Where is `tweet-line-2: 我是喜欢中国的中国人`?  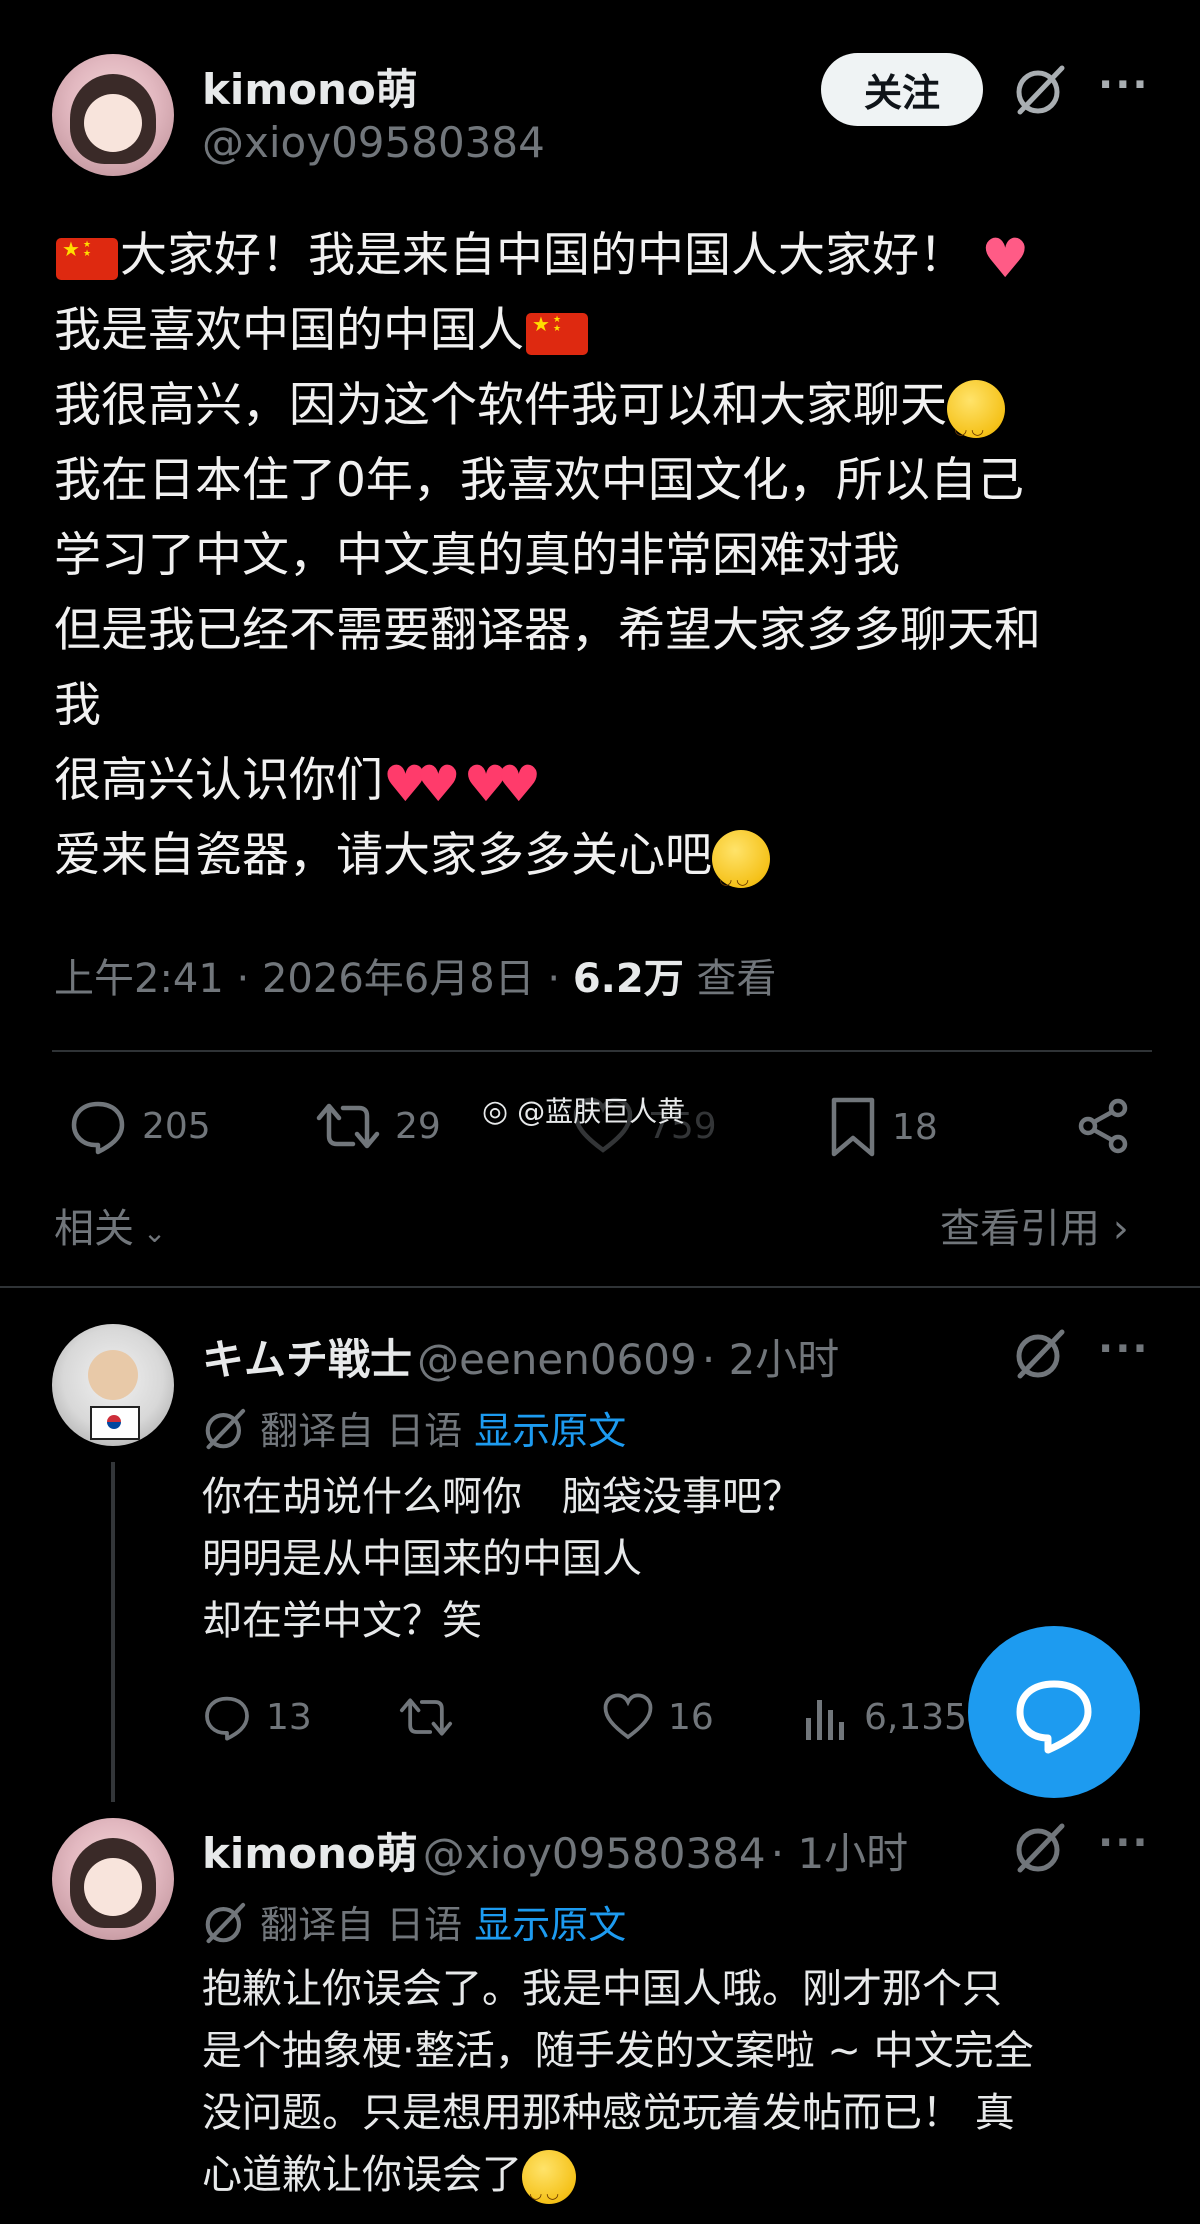 tweet-line-2: 我是喜欢中国的中国人 is located at coordinates (547, 330).